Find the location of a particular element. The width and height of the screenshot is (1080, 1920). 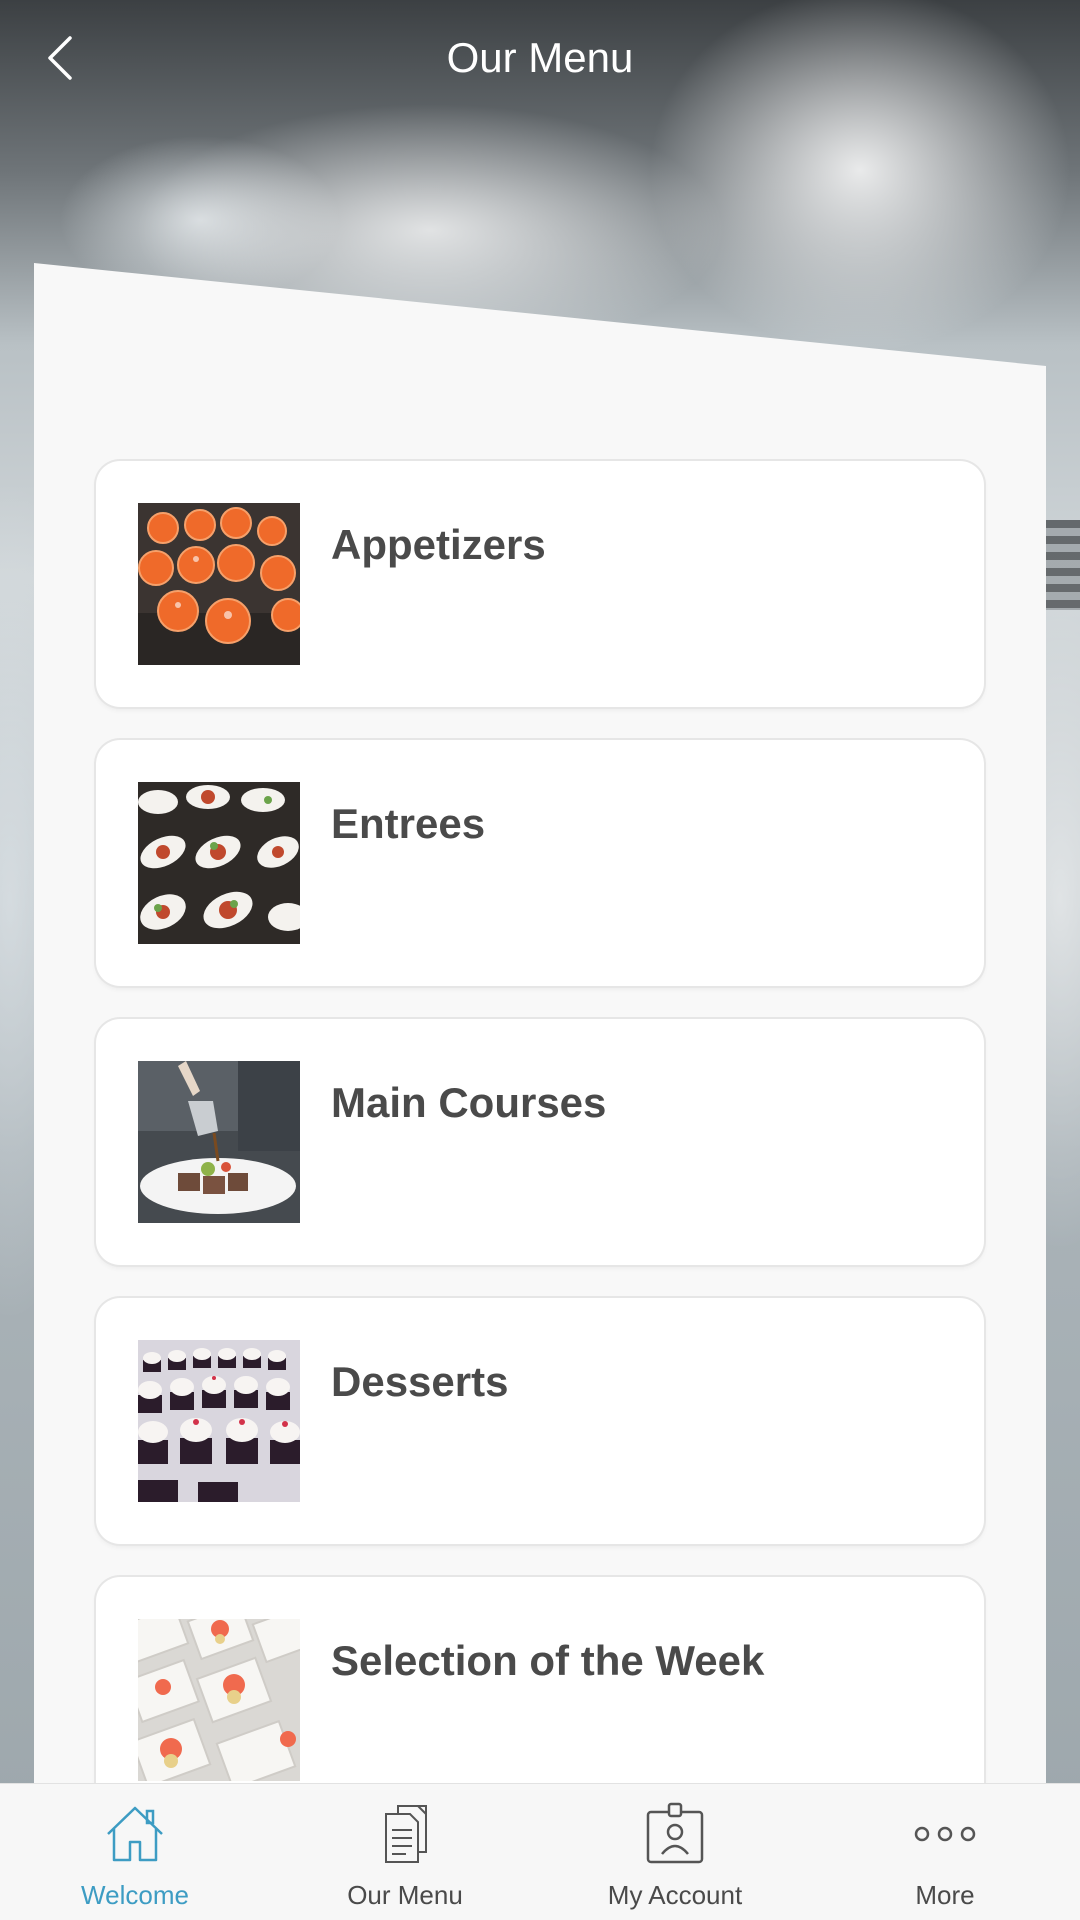

more-dots-icon is located at coordinates (945, 1834).